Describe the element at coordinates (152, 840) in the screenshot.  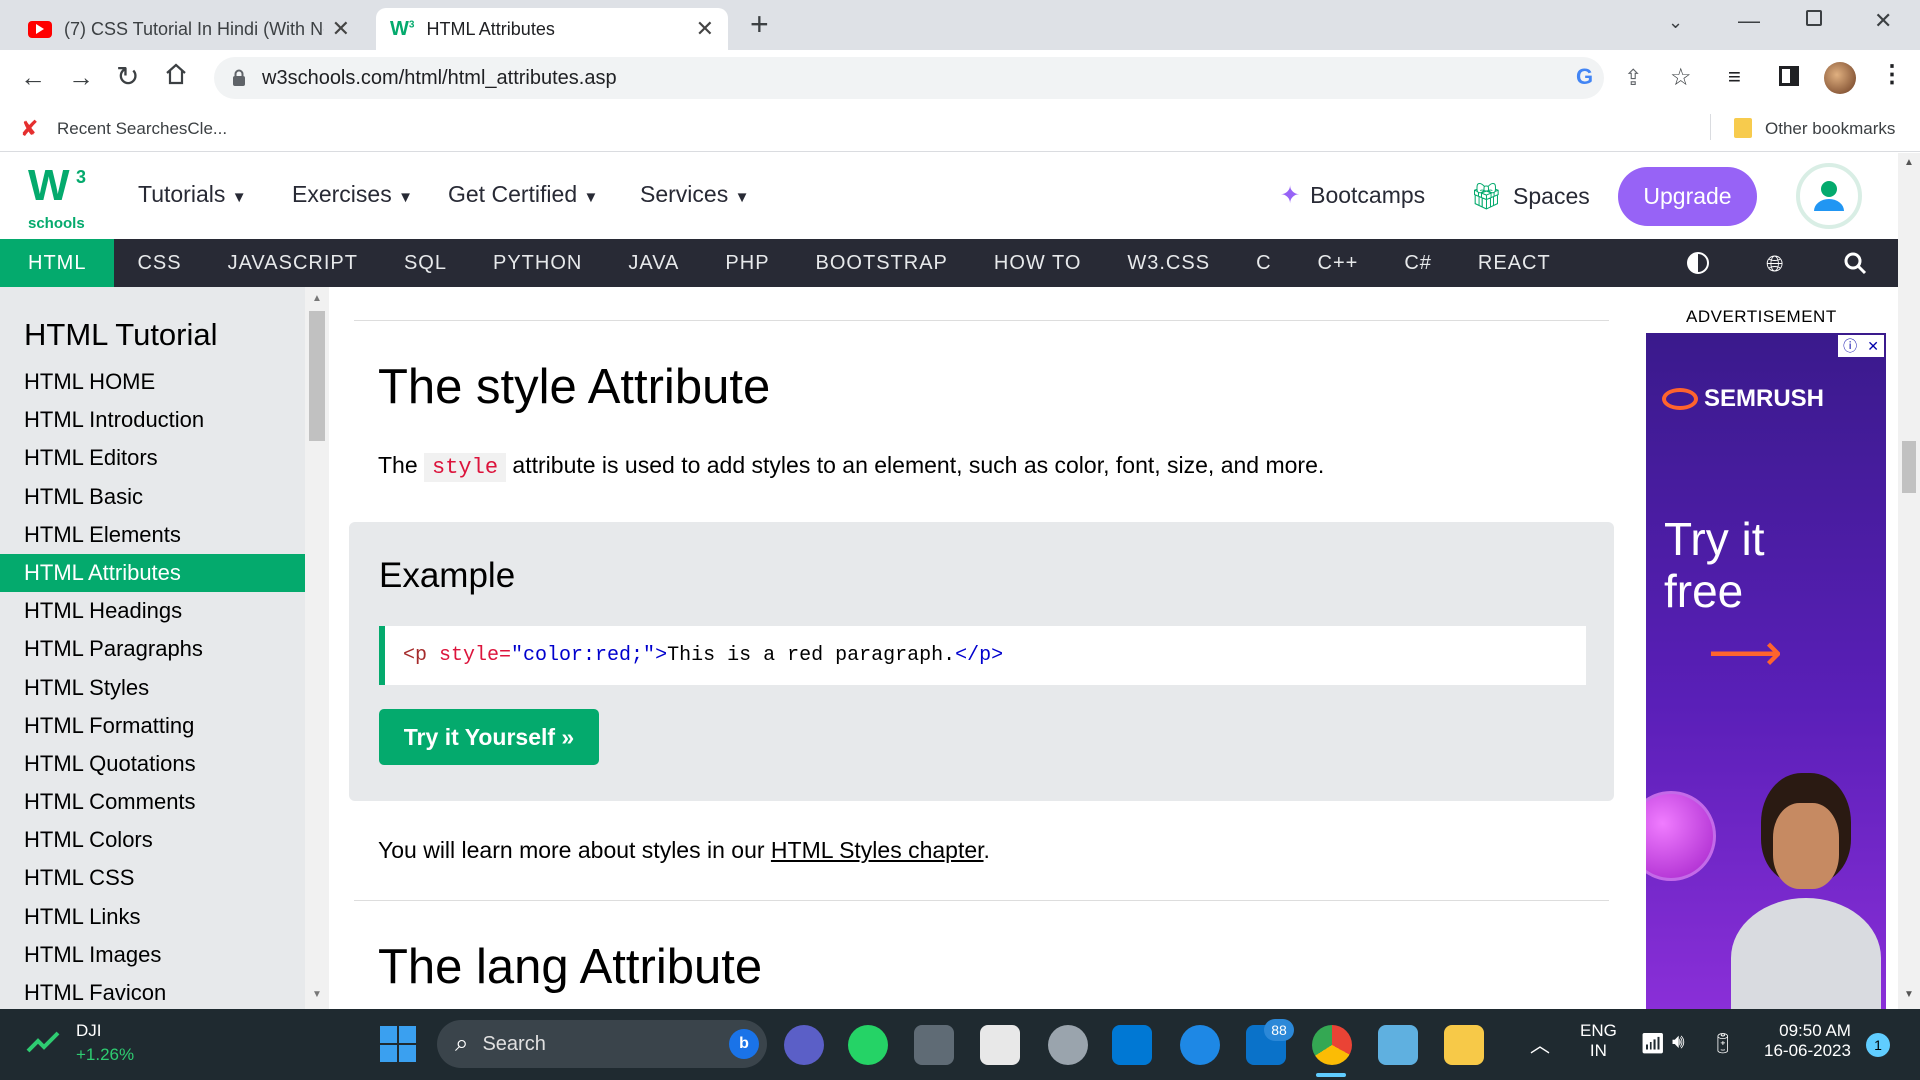
I see `sidebar-item: HTML Colors` at that location.